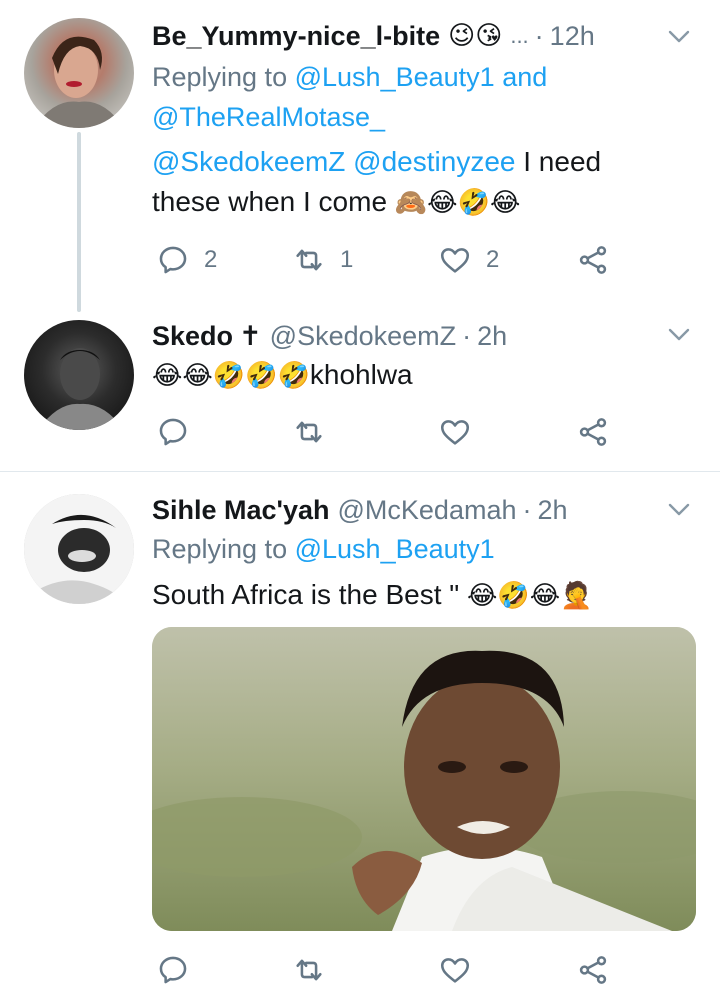 The width and height of the screenshot is (720, 1006). I want to click on mention-link: @destinyzee, so click(434, 161).